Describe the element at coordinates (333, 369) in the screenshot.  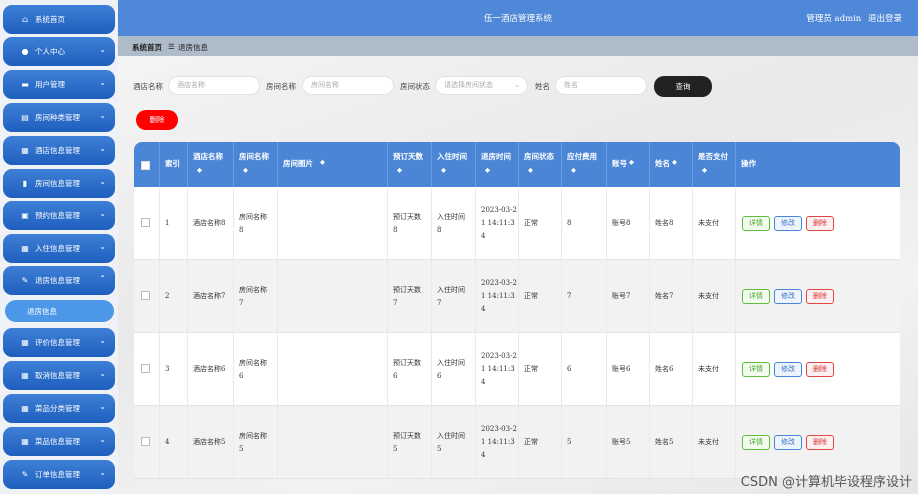
I see `cell-room-image` at that location.